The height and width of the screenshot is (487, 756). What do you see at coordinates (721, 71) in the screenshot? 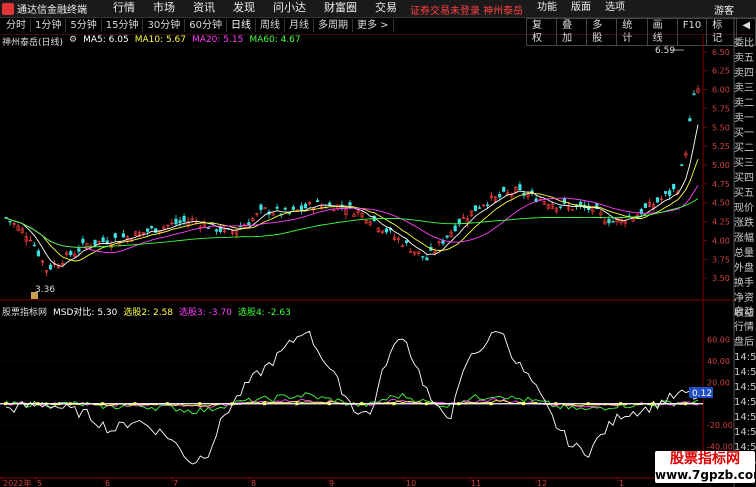
I see `price-tick-label: 6.25` at bounding box center [721, 71].